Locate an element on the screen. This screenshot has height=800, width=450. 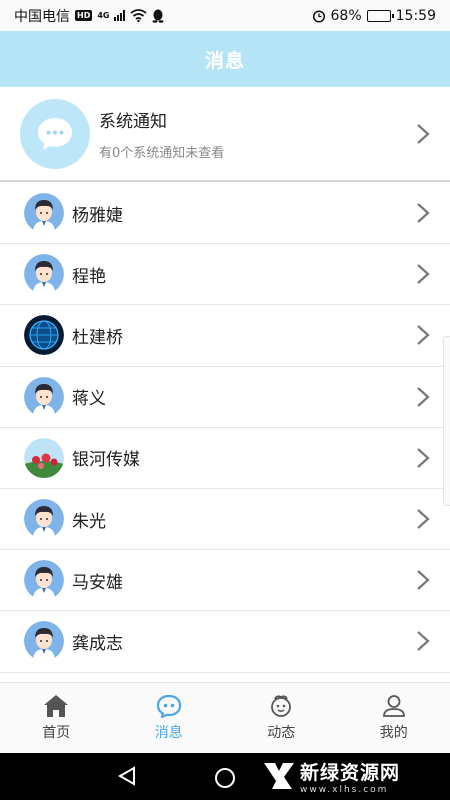
system-notice-title: 系统通知 is located at coordinates (133, 121).